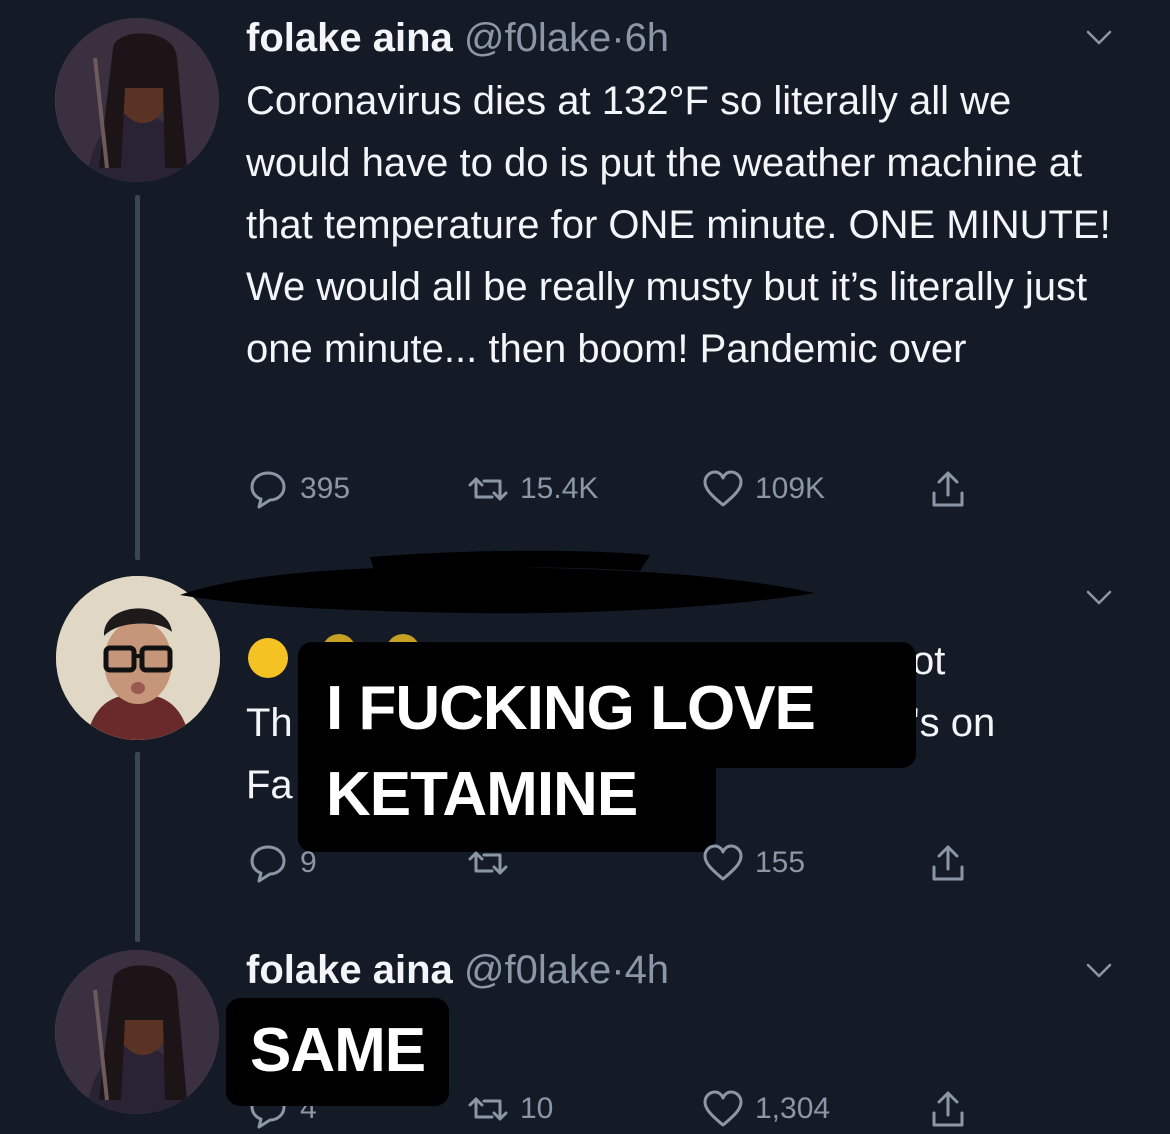  I want to click on like-count: 155, so click(780, 862).